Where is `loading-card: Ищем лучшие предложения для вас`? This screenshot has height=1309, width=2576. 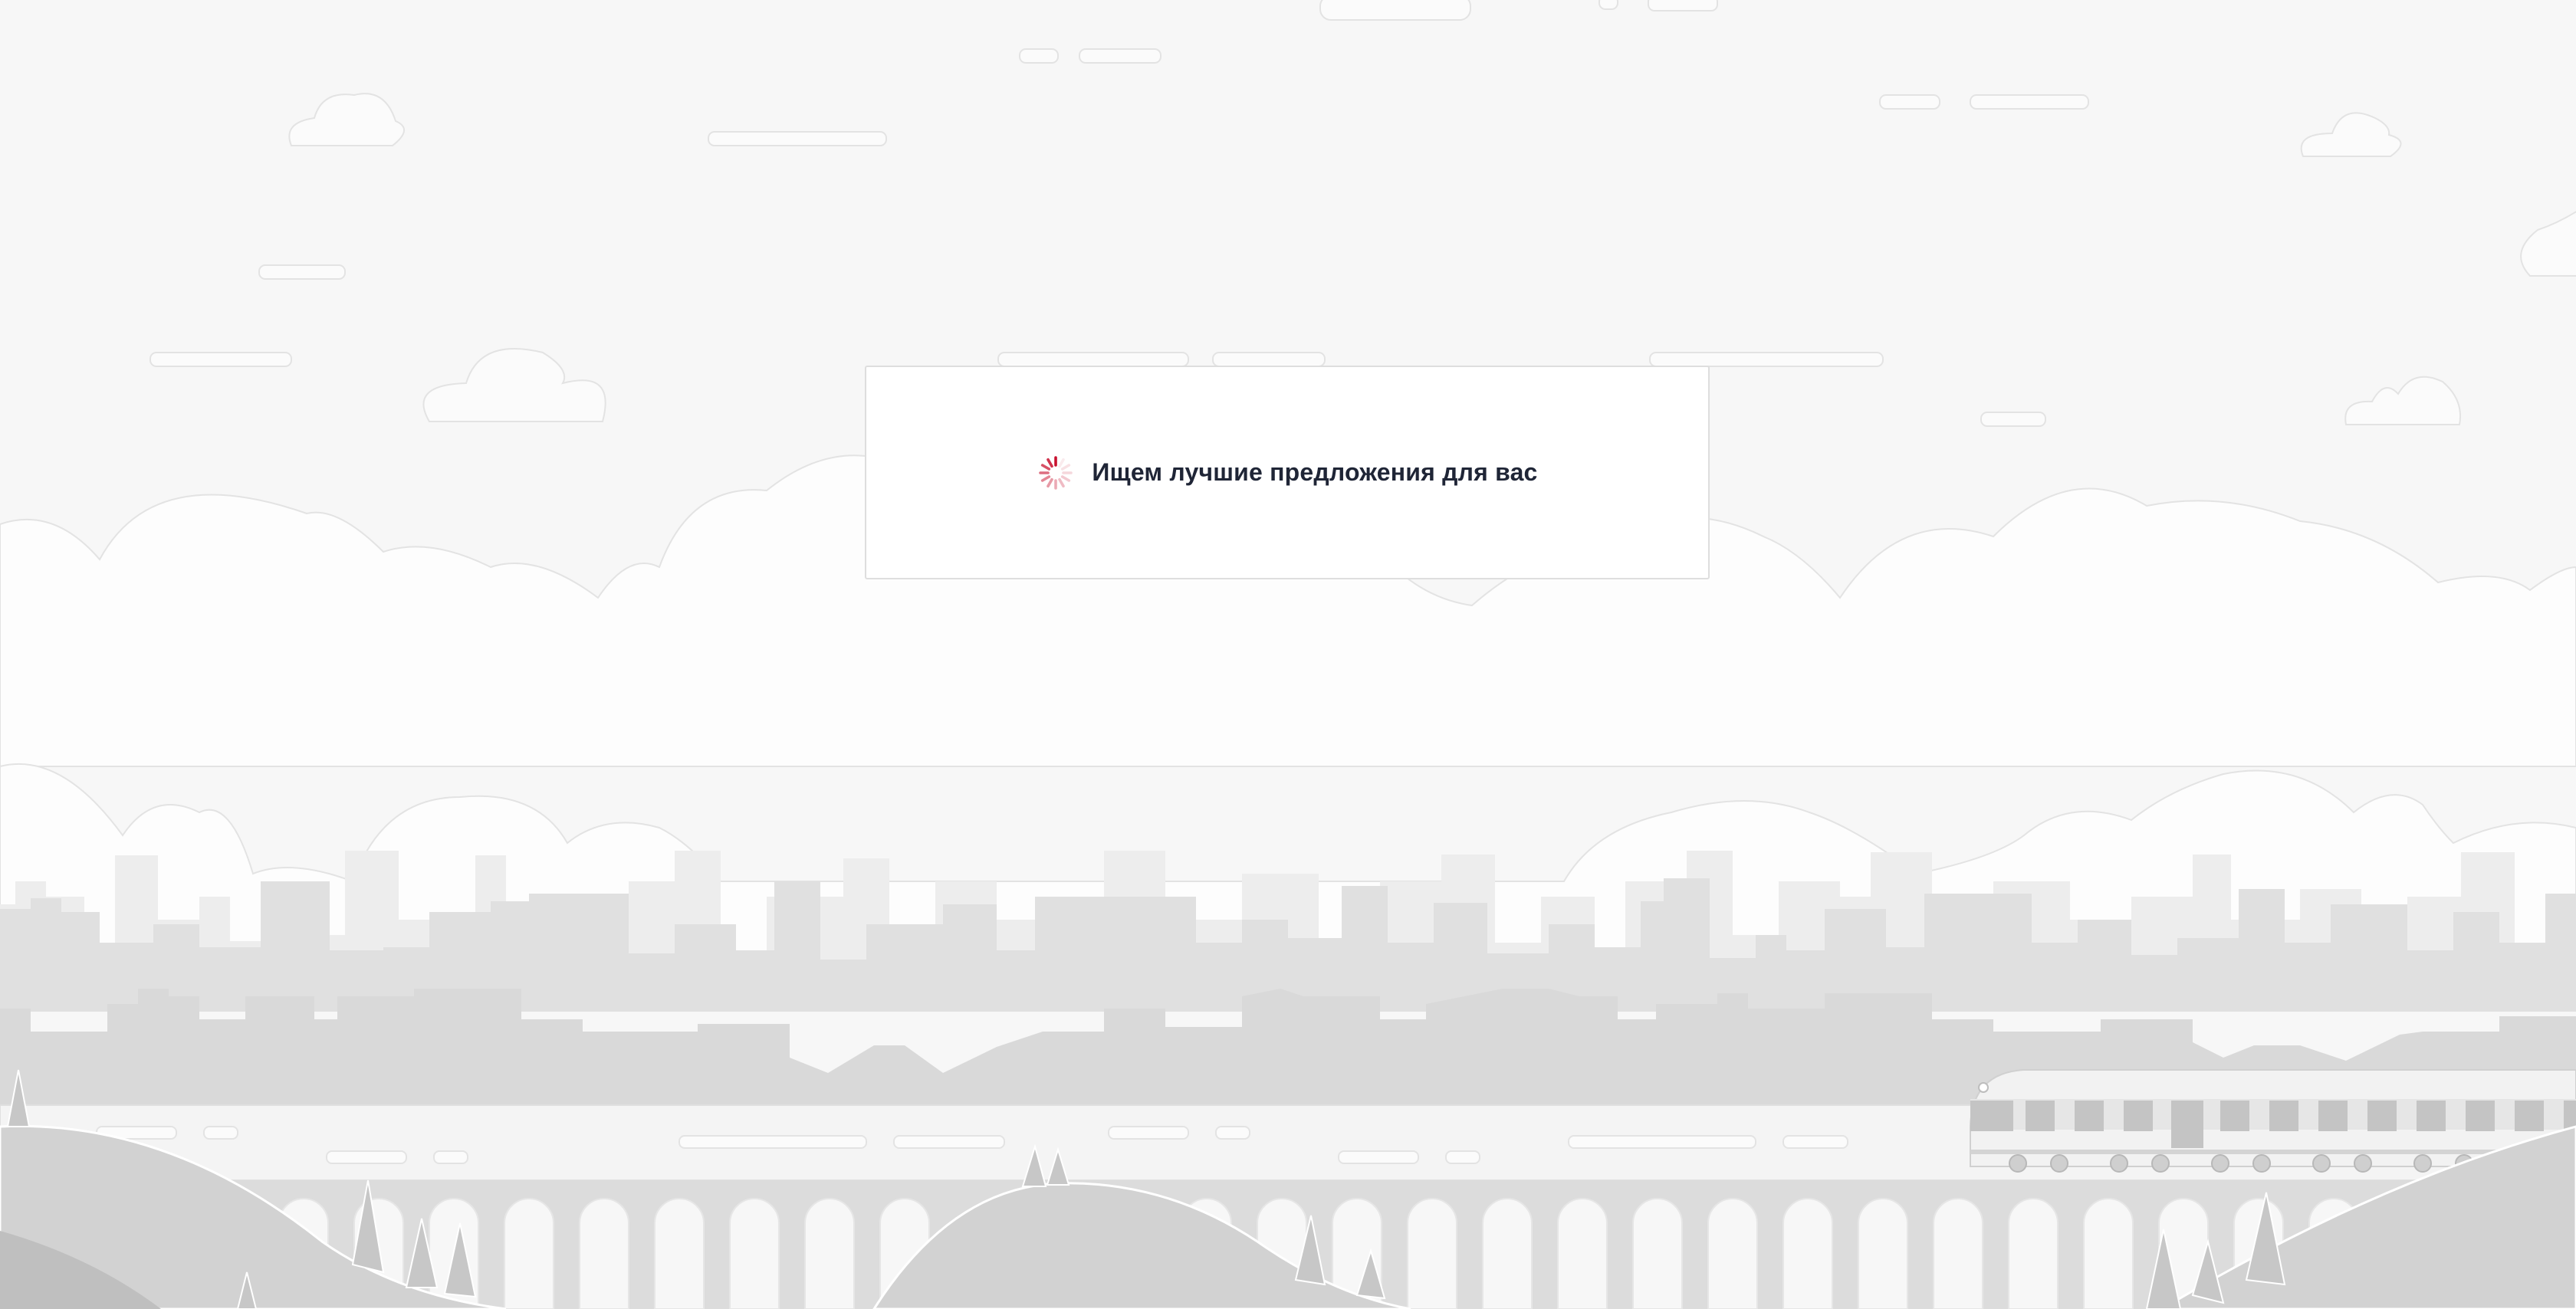
loading-card: Ищем лучшие предложения для вас is located at coordinates (1287, 473).